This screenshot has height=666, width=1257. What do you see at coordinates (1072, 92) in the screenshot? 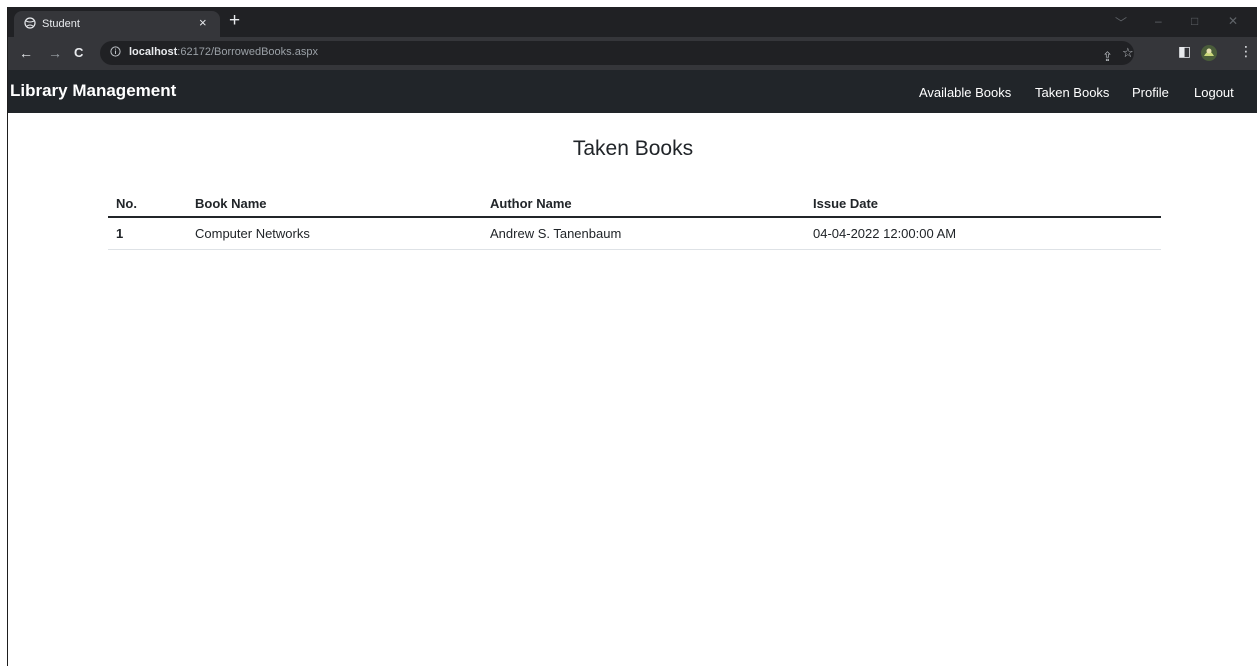
I see `nav-link-taken-books: Taken Books` at bounding box center [1072, 92].